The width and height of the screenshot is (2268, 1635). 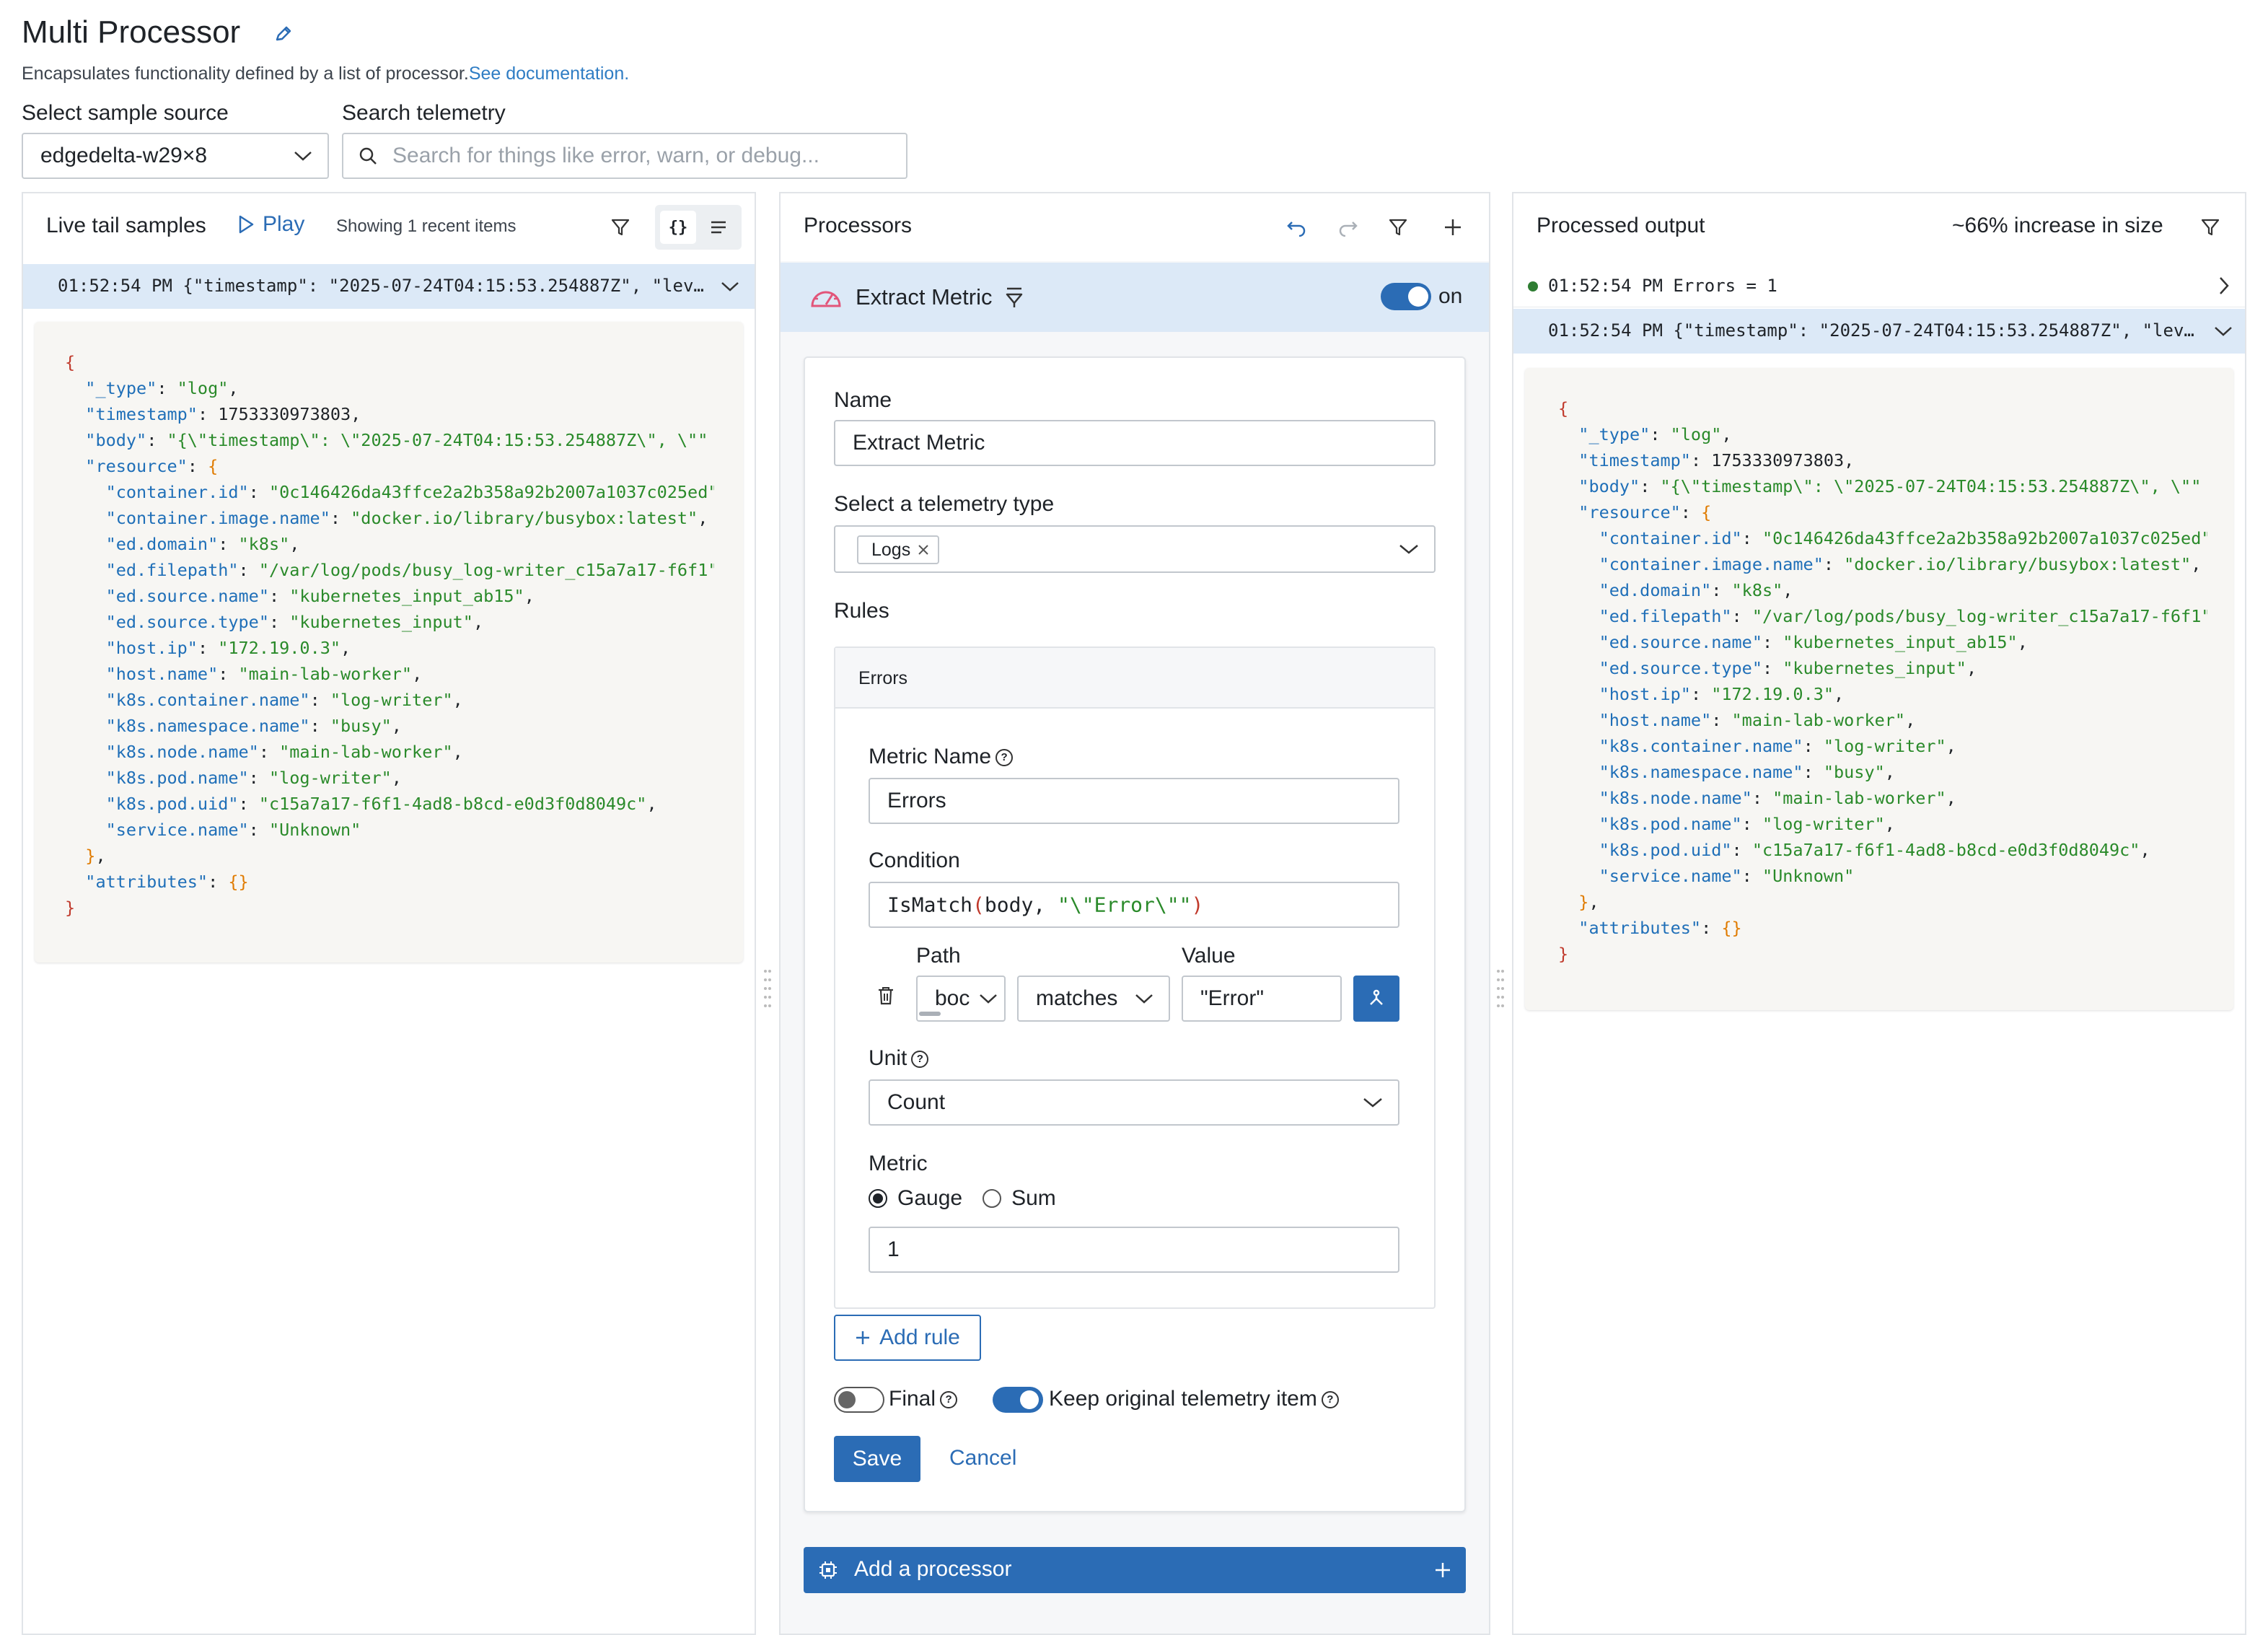 What do you see at coordinates (859, 1400) in the screenshot?
I see `final-toggle` at bounding box center [859, 1400].